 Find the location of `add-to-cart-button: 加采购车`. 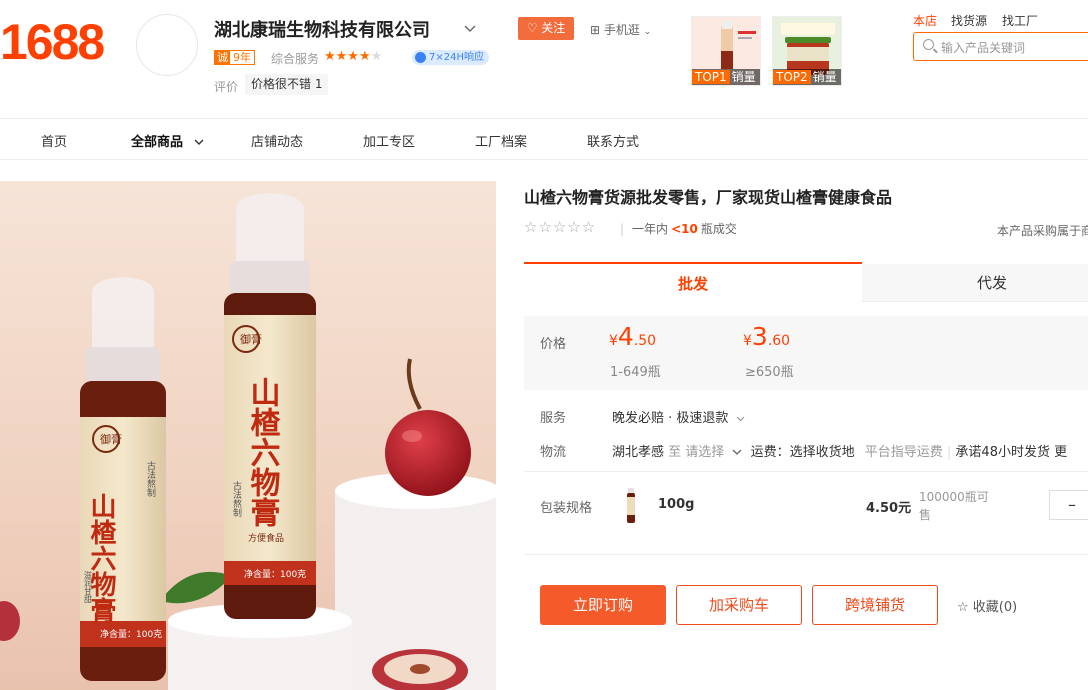

add-to-cart-button: 加采购车 is located at coordinates (739, 605).